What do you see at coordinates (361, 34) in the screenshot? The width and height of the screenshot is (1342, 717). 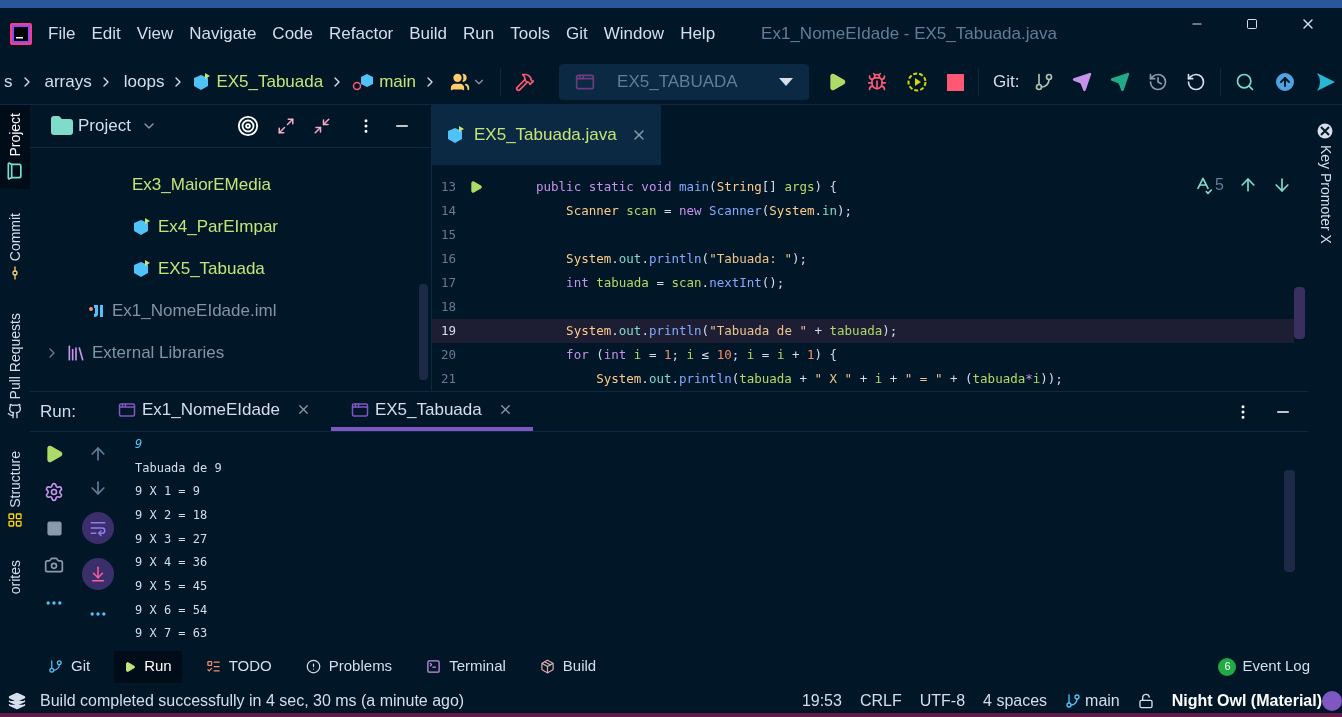 I see `menu-item: Refactor` at bounding box center [361, 34].